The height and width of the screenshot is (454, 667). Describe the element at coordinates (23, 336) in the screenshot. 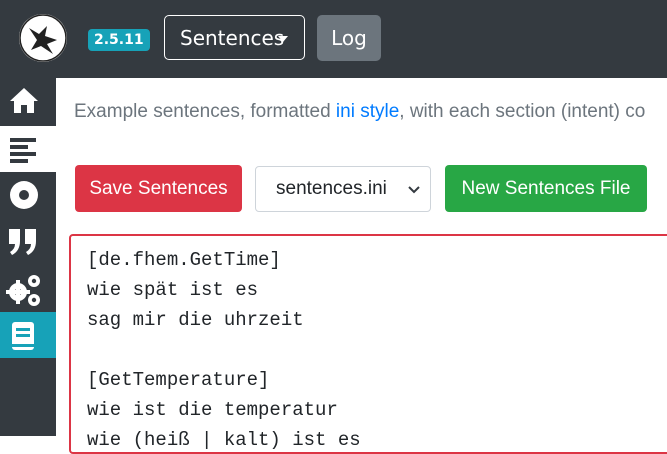

I see `book-icon` at that location.